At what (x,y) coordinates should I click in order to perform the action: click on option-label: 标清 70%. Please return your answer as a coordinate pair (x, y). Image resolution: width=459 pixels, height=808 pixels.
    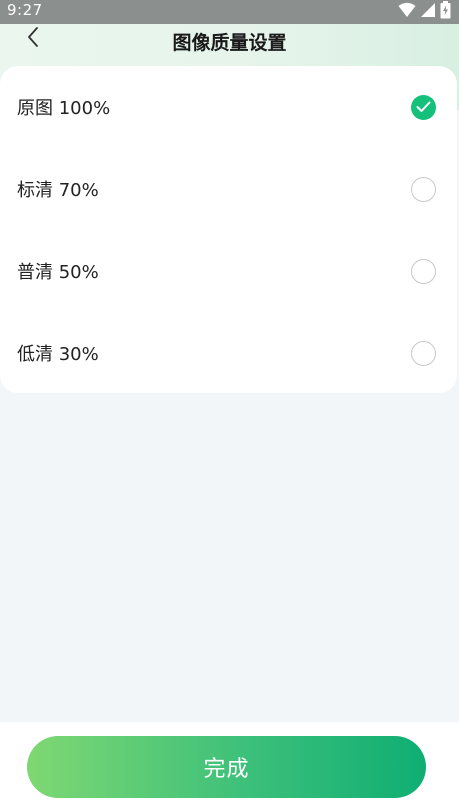
    Looking at the image, I should click on (58, 190).